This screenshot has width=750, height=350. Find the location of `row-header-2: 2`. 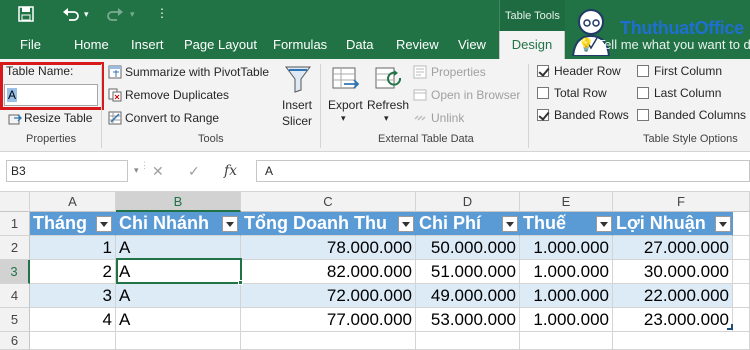

row-header-2: 2 is located at coordinates (15, 248).